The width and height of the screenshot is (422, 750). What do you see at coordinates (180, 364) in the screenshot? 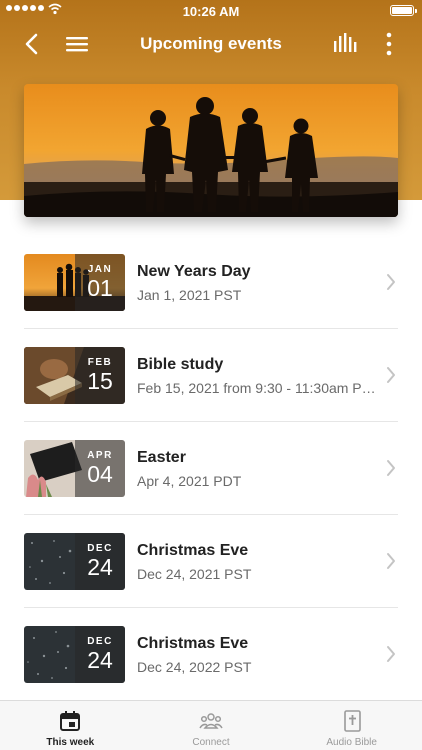
I see `event-title: Bible study` at bounding box center [180, 364].